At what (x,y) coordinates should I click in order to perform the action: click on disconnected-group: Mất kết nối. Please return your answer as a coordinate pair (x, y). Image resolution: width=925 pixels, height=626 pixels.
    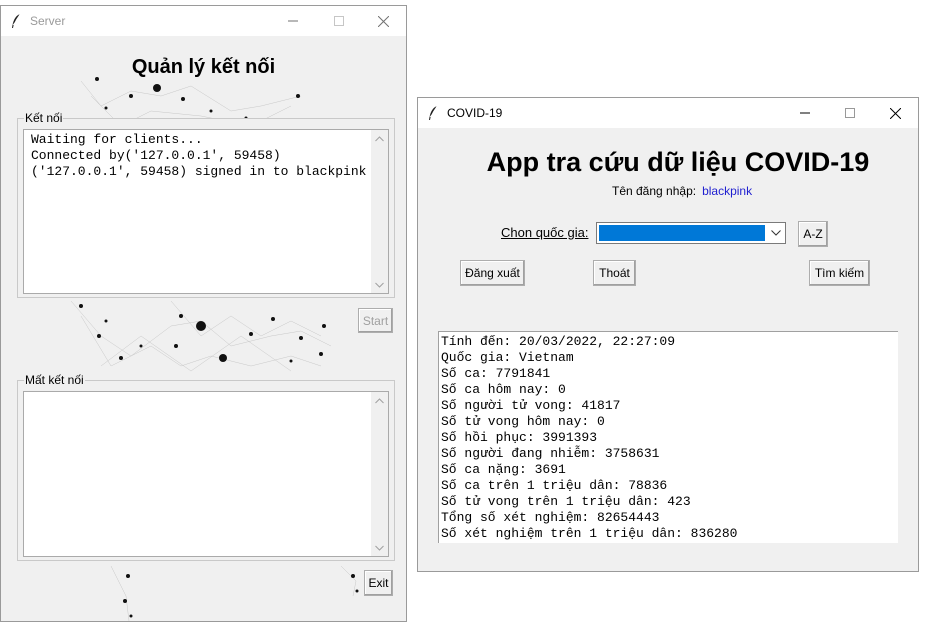
    Looking at the image, I should click on (206, 467).